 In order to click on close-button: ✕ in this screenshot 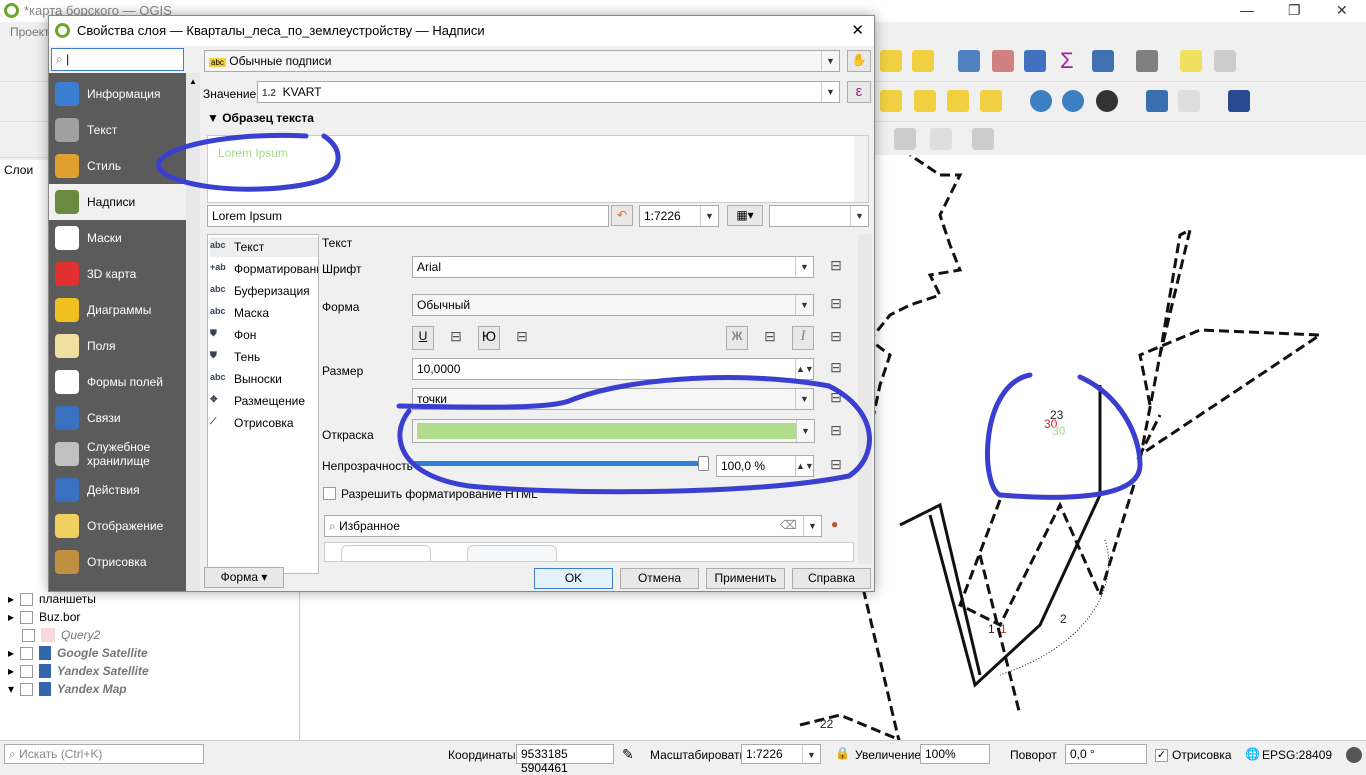, I will do `click(1342, 10)`.